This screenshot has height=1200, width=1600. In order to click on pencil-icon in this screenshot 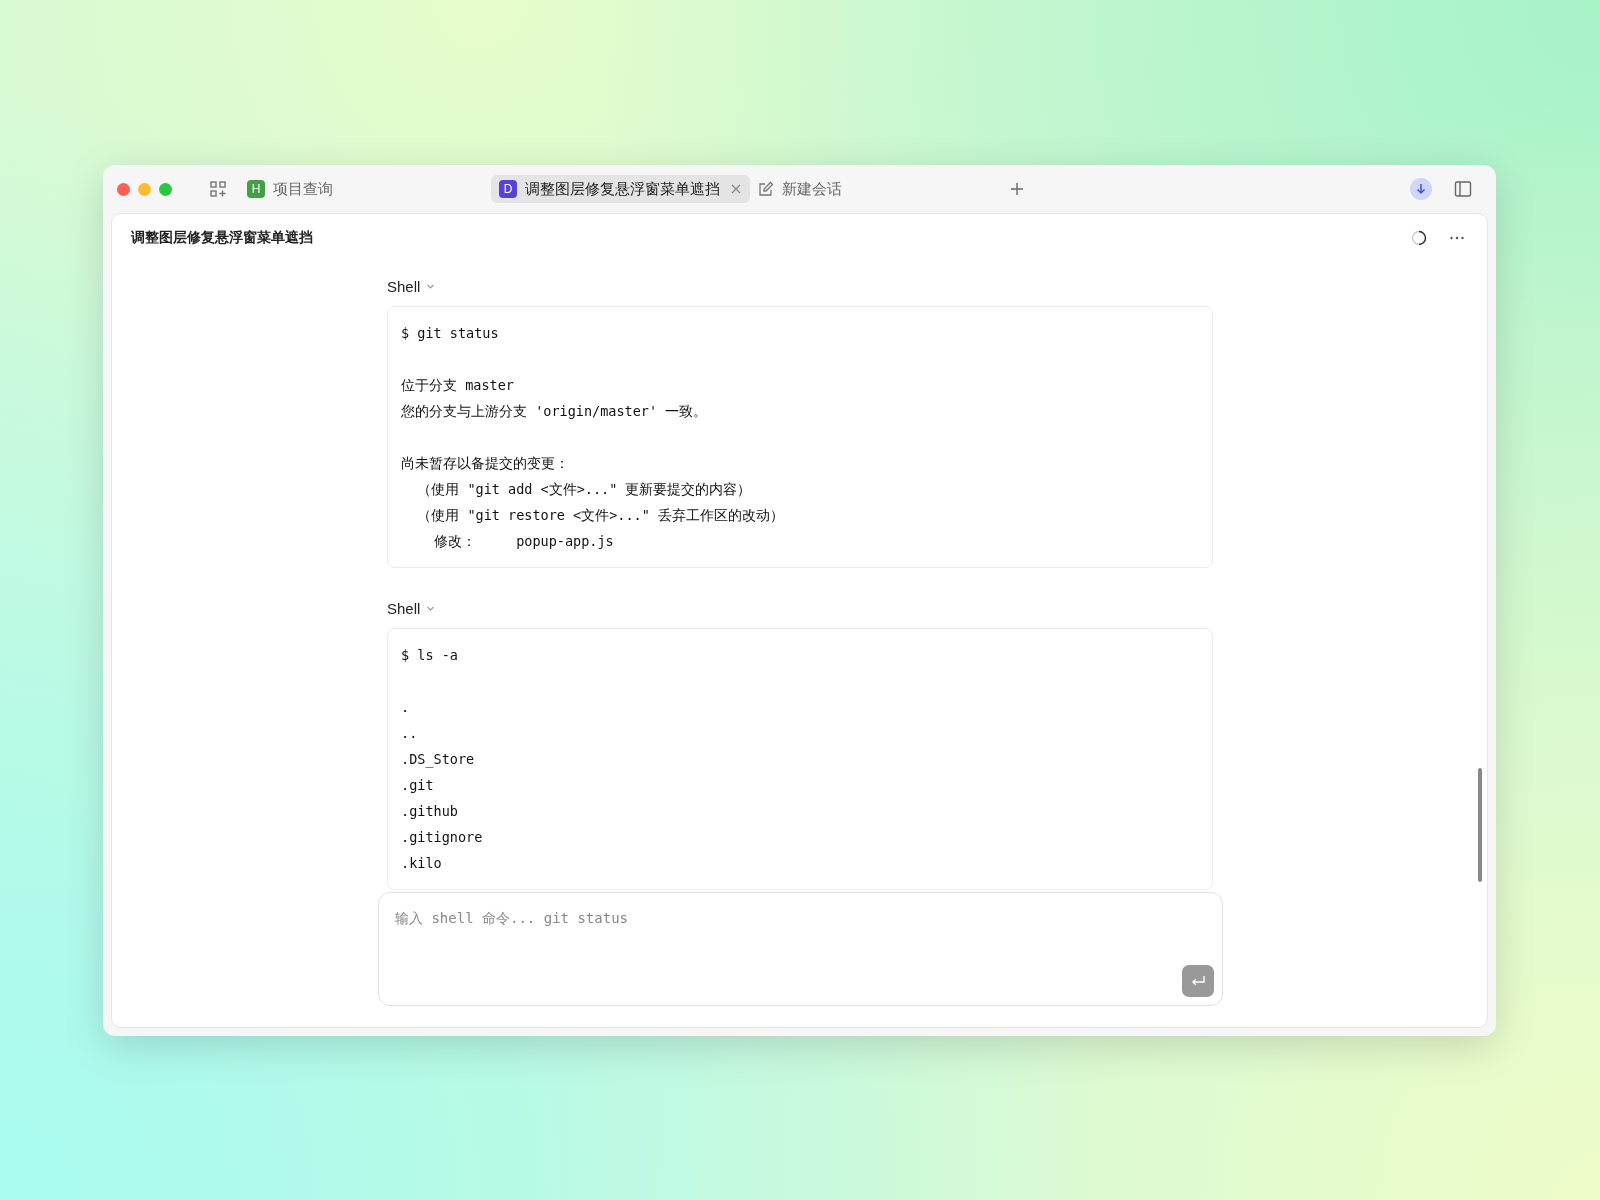, I will do `click(766, 189)`.